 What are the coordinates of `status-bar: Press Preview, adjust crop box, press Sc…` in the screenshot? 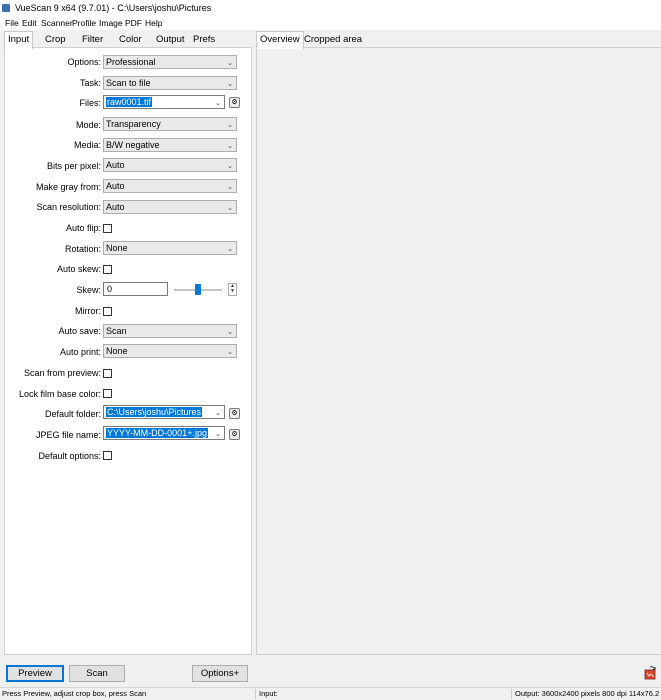 It's located at (330, 693).